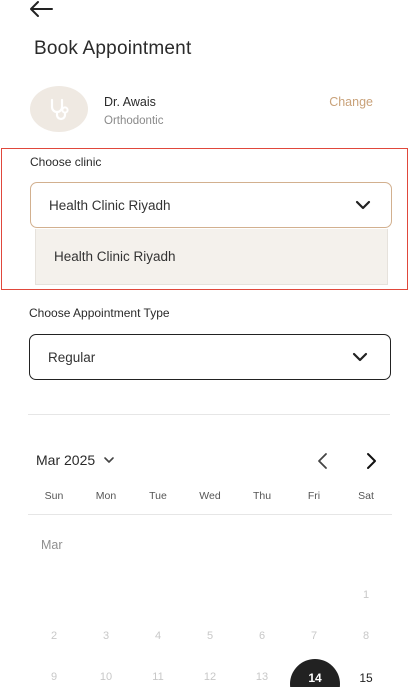  I want to click on clinic-label: Choose clinic, so click(66, 162).